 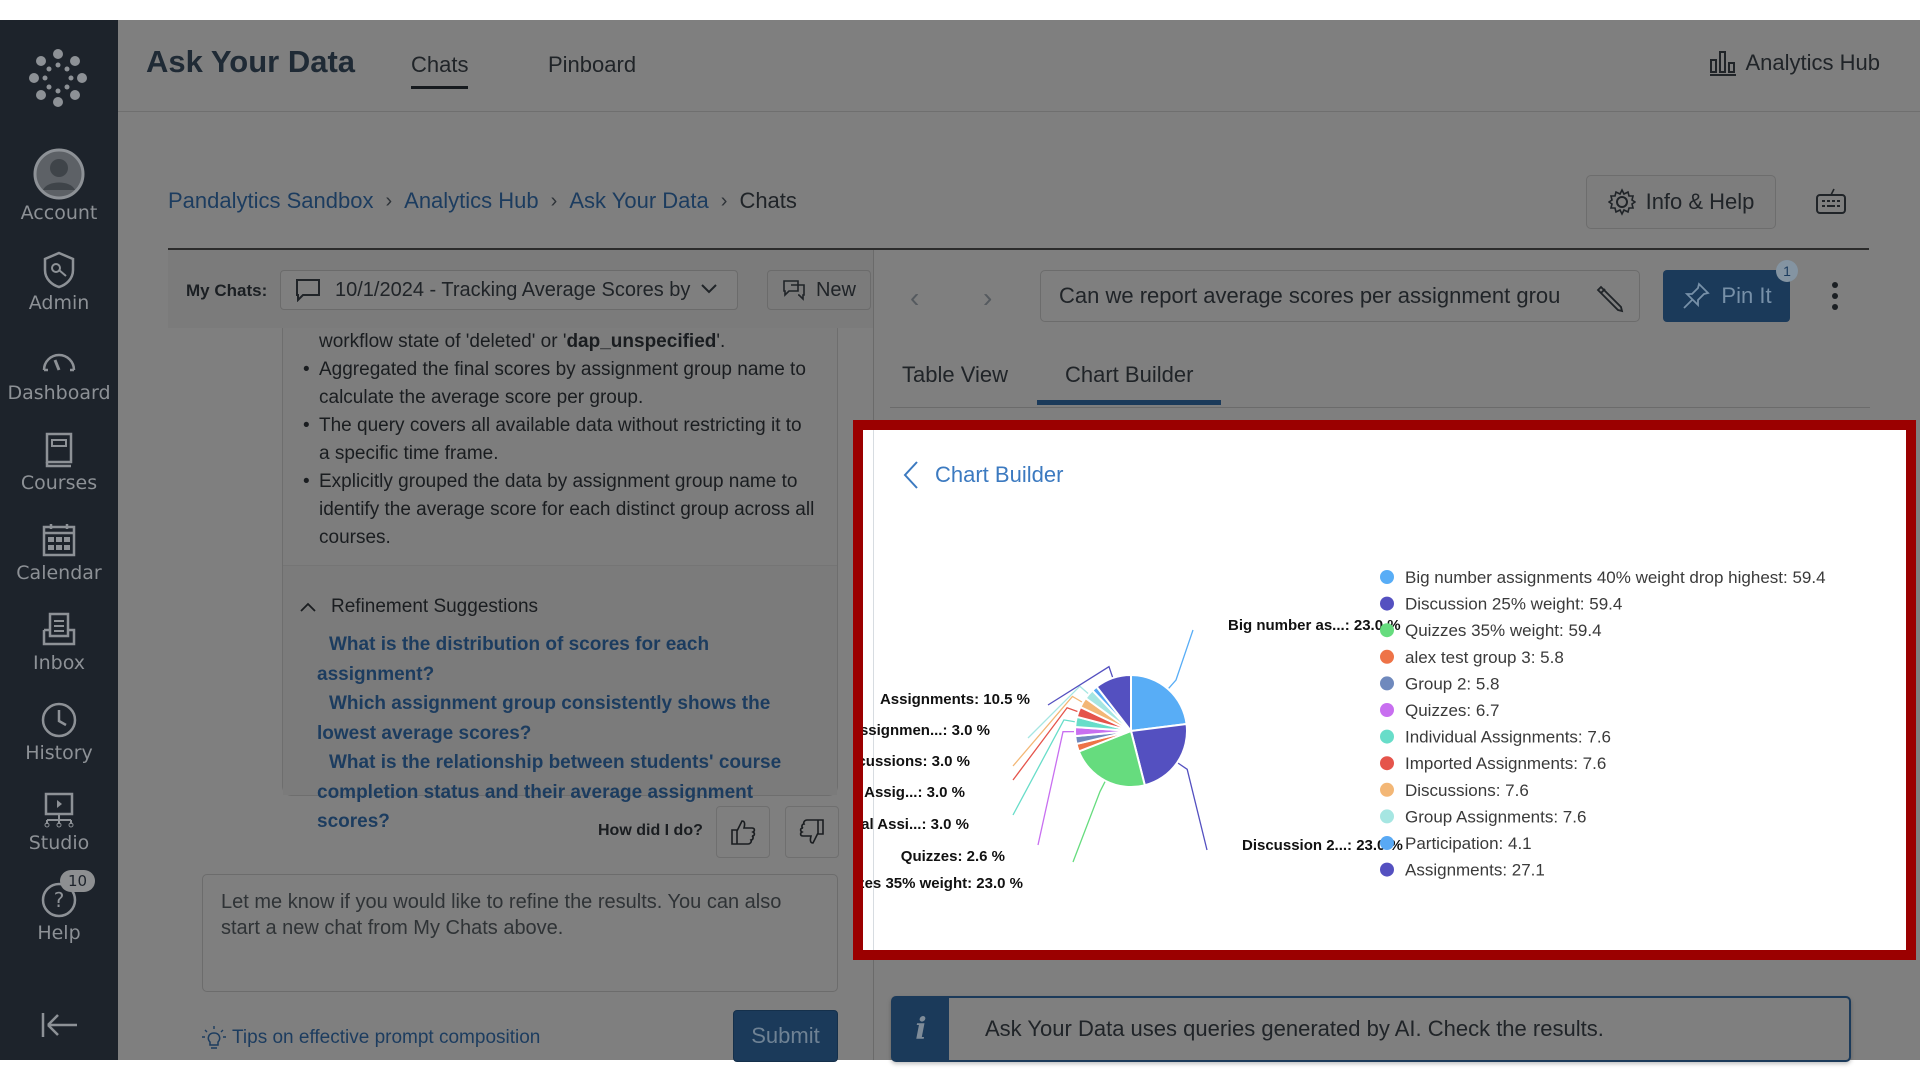 I want to click on sidebar-item-account: Account, so click(x=59, y=186).